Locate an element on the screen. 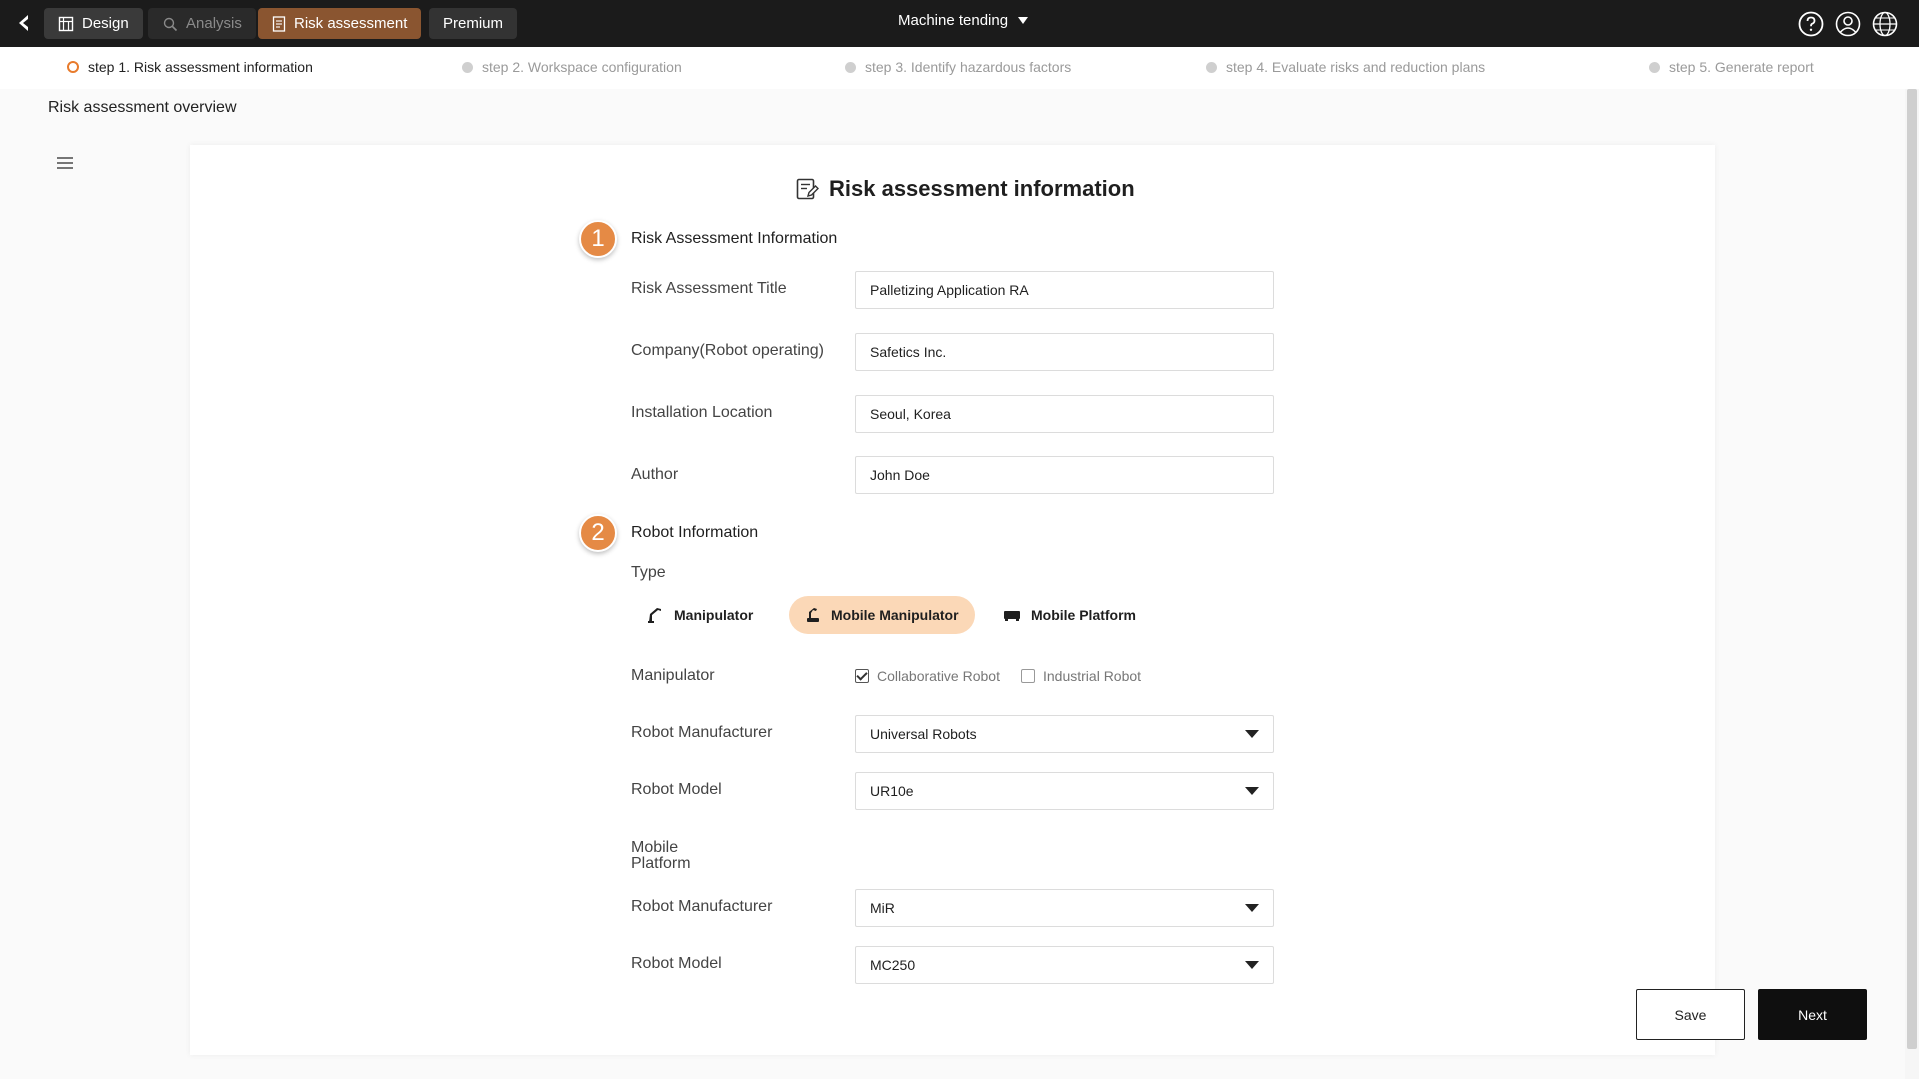 The image size is (1919, 1079). tab-premium-label: Premium is located at coordinates (473, 23).